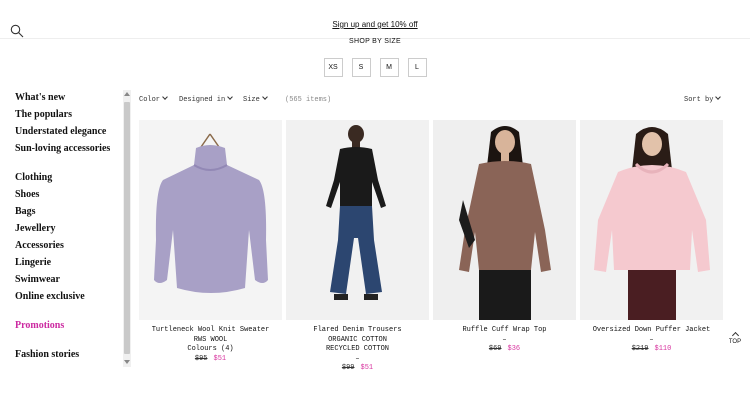  Describe the element at coordinates (357, 369) in the screenshot. I see `price-row: $99 $51` at that location.